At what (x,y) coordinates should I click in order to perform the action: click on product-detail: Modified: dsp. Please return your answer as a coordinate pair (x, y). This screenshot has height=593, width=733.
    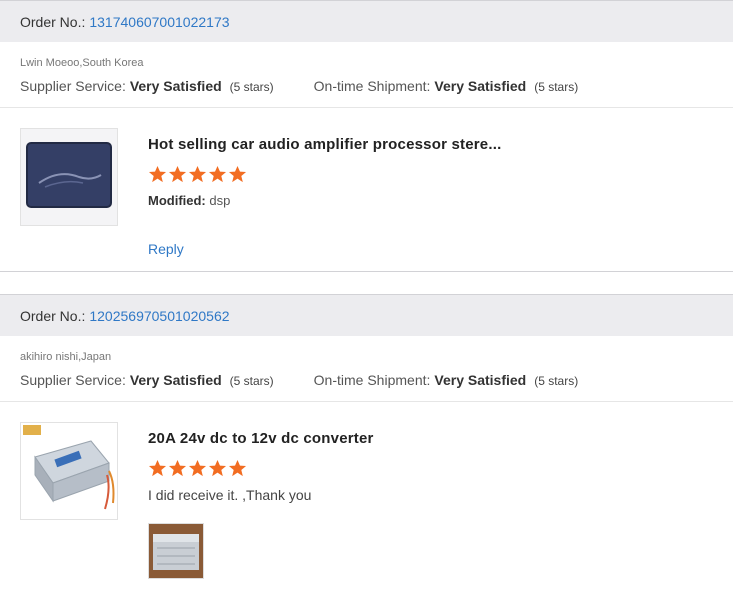
    Looking at the image, I should click on (430, 200).